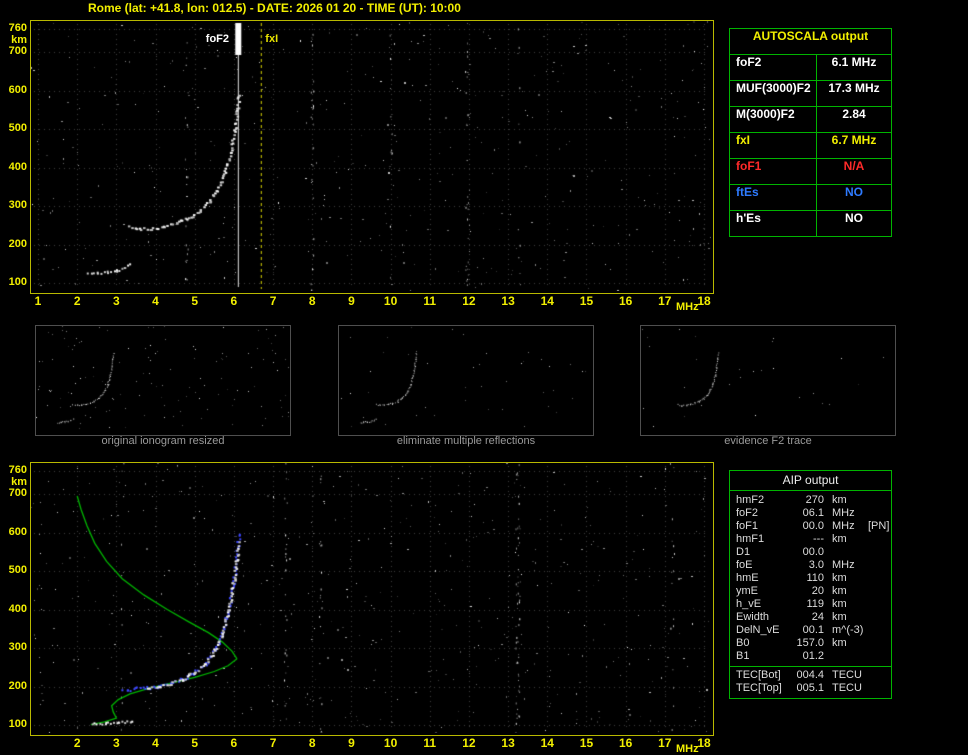  Describe the element at coordinates (768, 441) in the screenshot. I see `thumbnail-caption-evidence: evidence F2 trace` at that location.